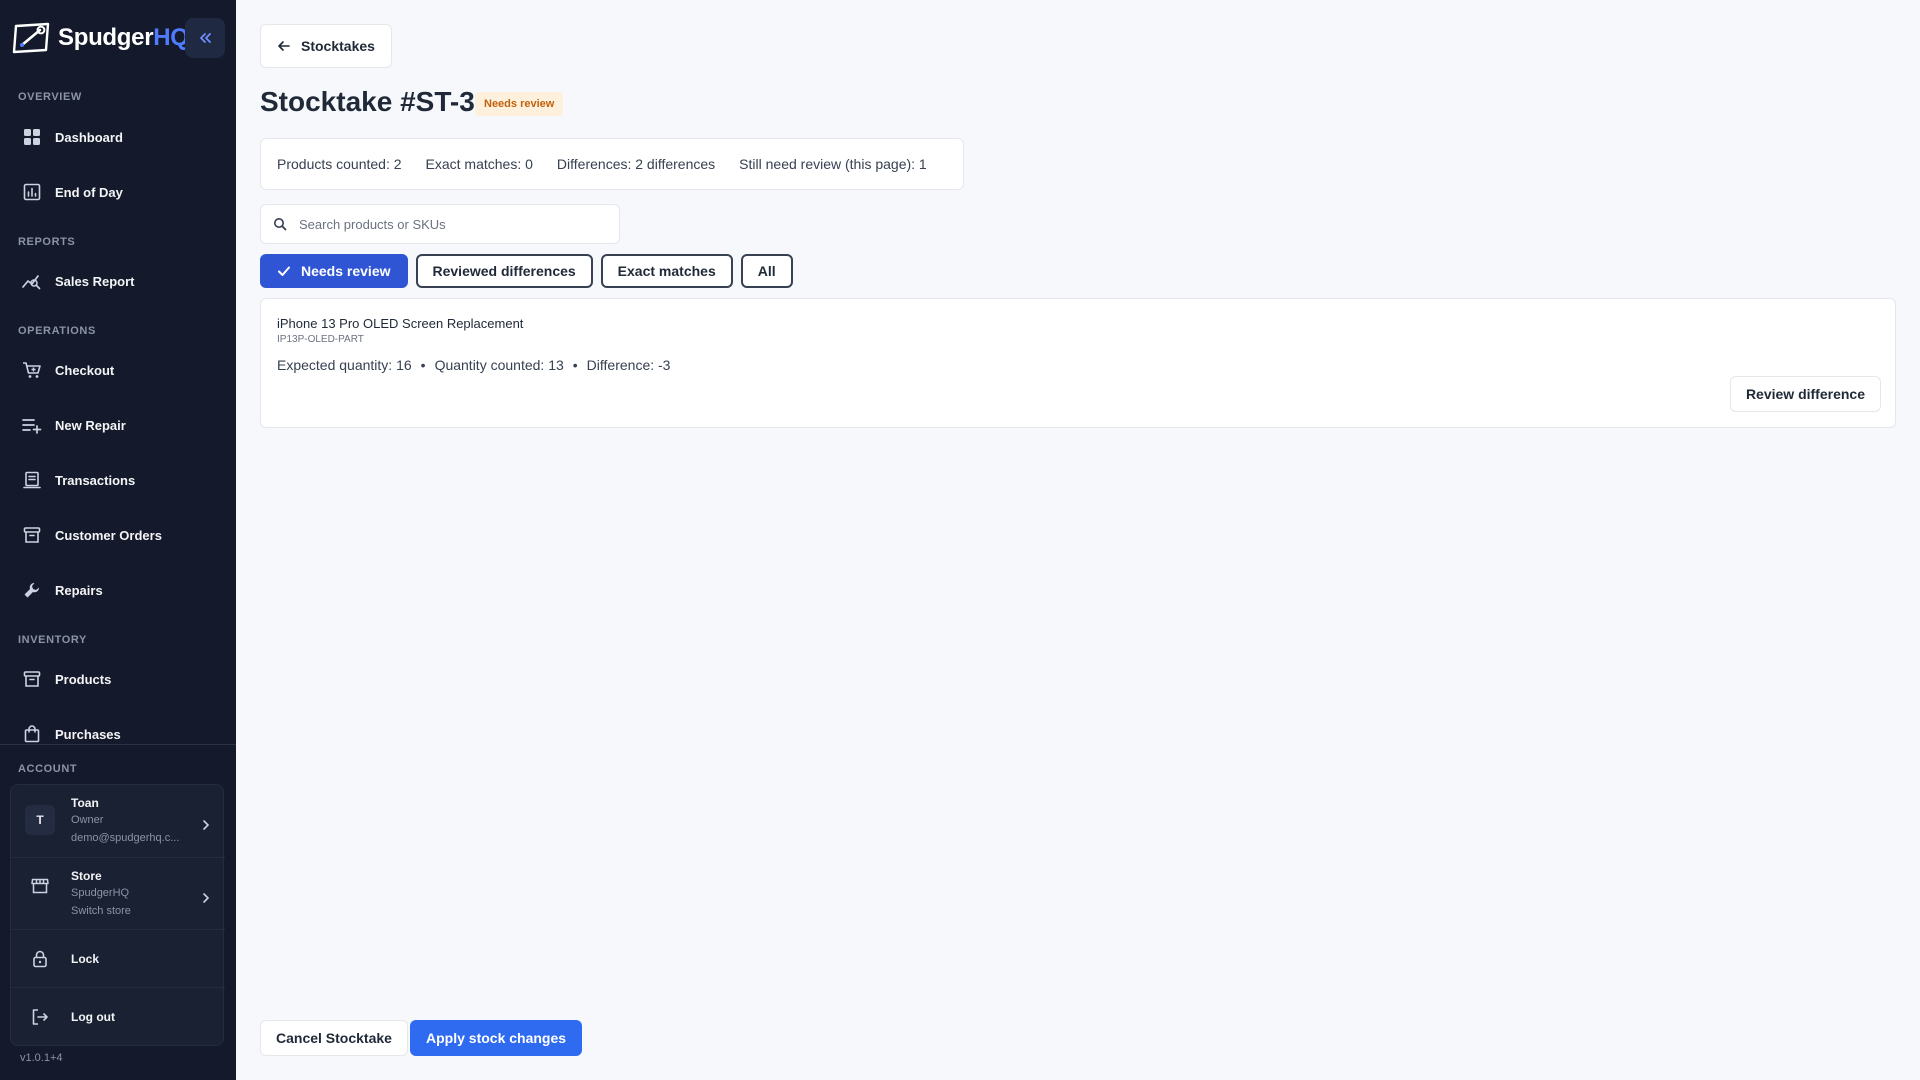  Describe the element at coordinates (93, 1016) in the screenshot. I see `logout-label: Log out` at that location.